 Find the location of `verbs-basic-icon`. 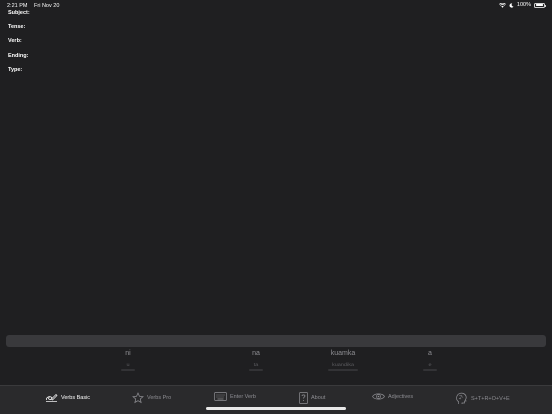

verbs-basic-icon is located at coordinates (52, 398).